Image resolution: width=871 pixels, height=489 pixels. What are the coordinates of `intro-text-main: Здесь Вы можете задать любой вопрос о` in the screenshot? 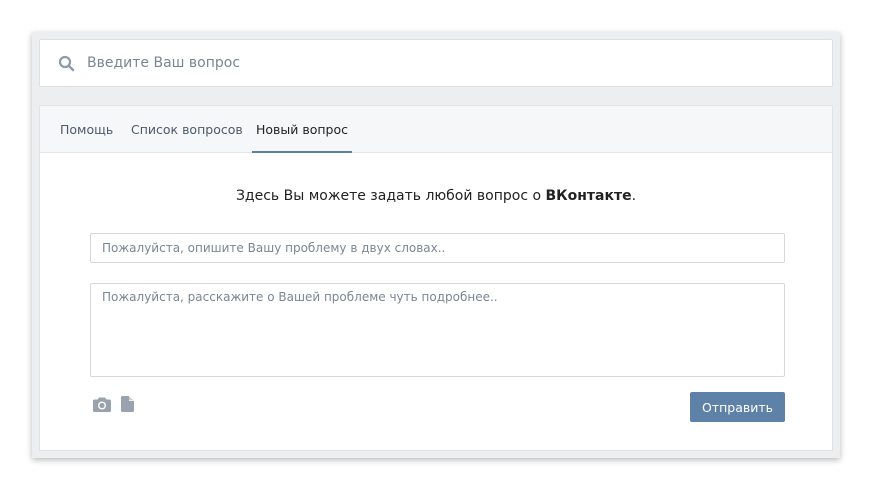 It's located at (390, 196).